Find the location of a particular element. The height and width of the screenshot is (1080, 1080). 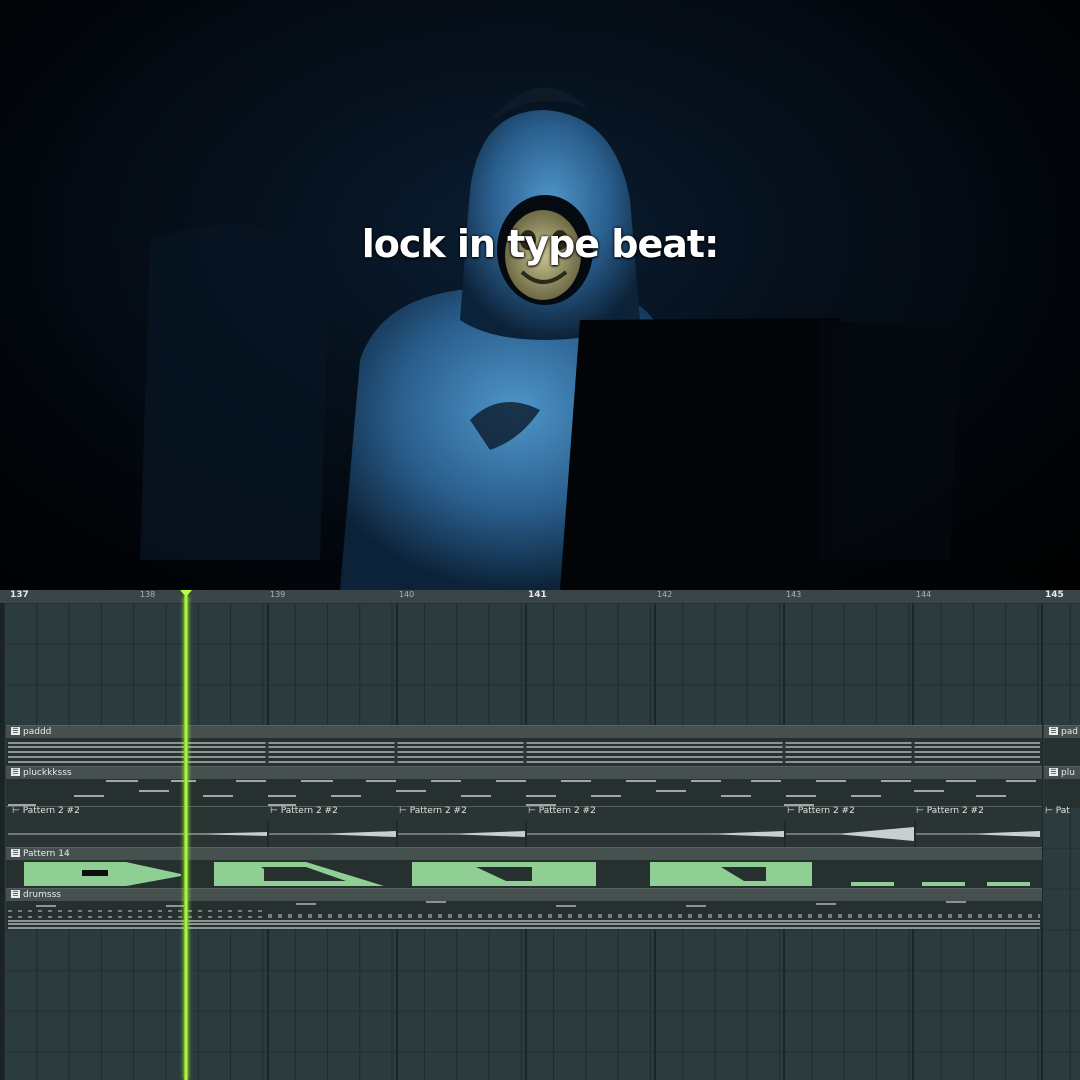

bar-number: 141 is located at coordinates (537, 595).